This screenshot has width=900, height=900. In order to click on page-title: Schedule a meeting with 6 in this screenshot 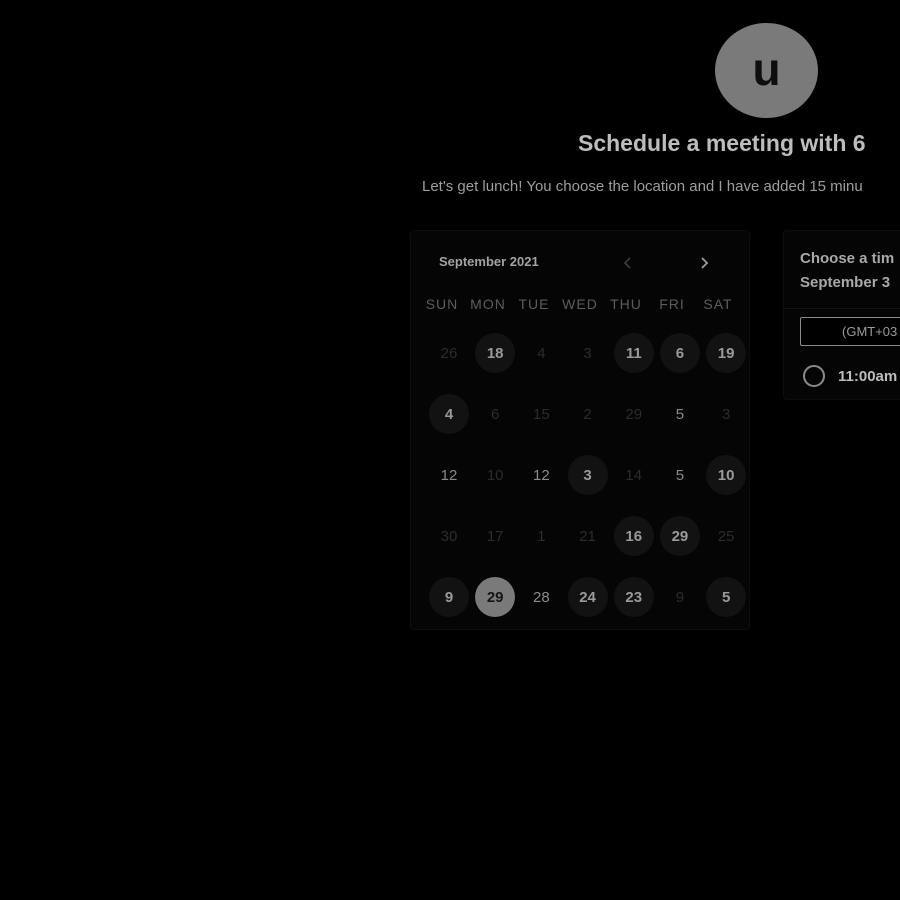, I will do `click(722, 143)`.